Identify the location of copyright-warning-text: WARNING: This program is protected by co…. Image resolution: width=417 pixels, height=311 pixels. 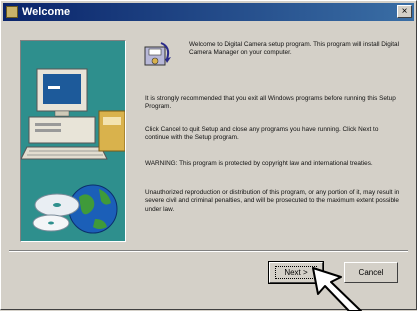
(259, 163).